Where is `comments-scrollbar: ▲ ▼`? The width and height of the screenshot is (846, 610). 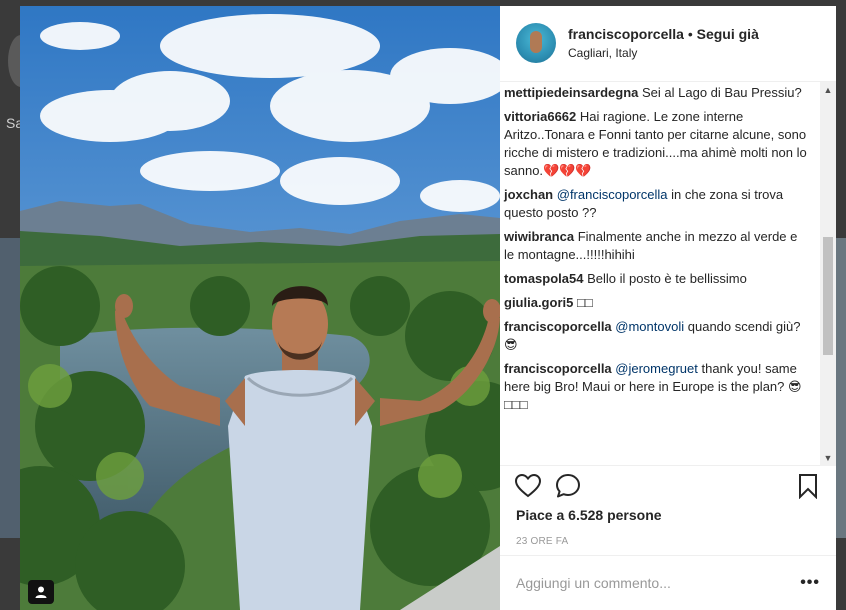 comments-scrollbar: ▲ ▼ is located at coordinates (828, 273).